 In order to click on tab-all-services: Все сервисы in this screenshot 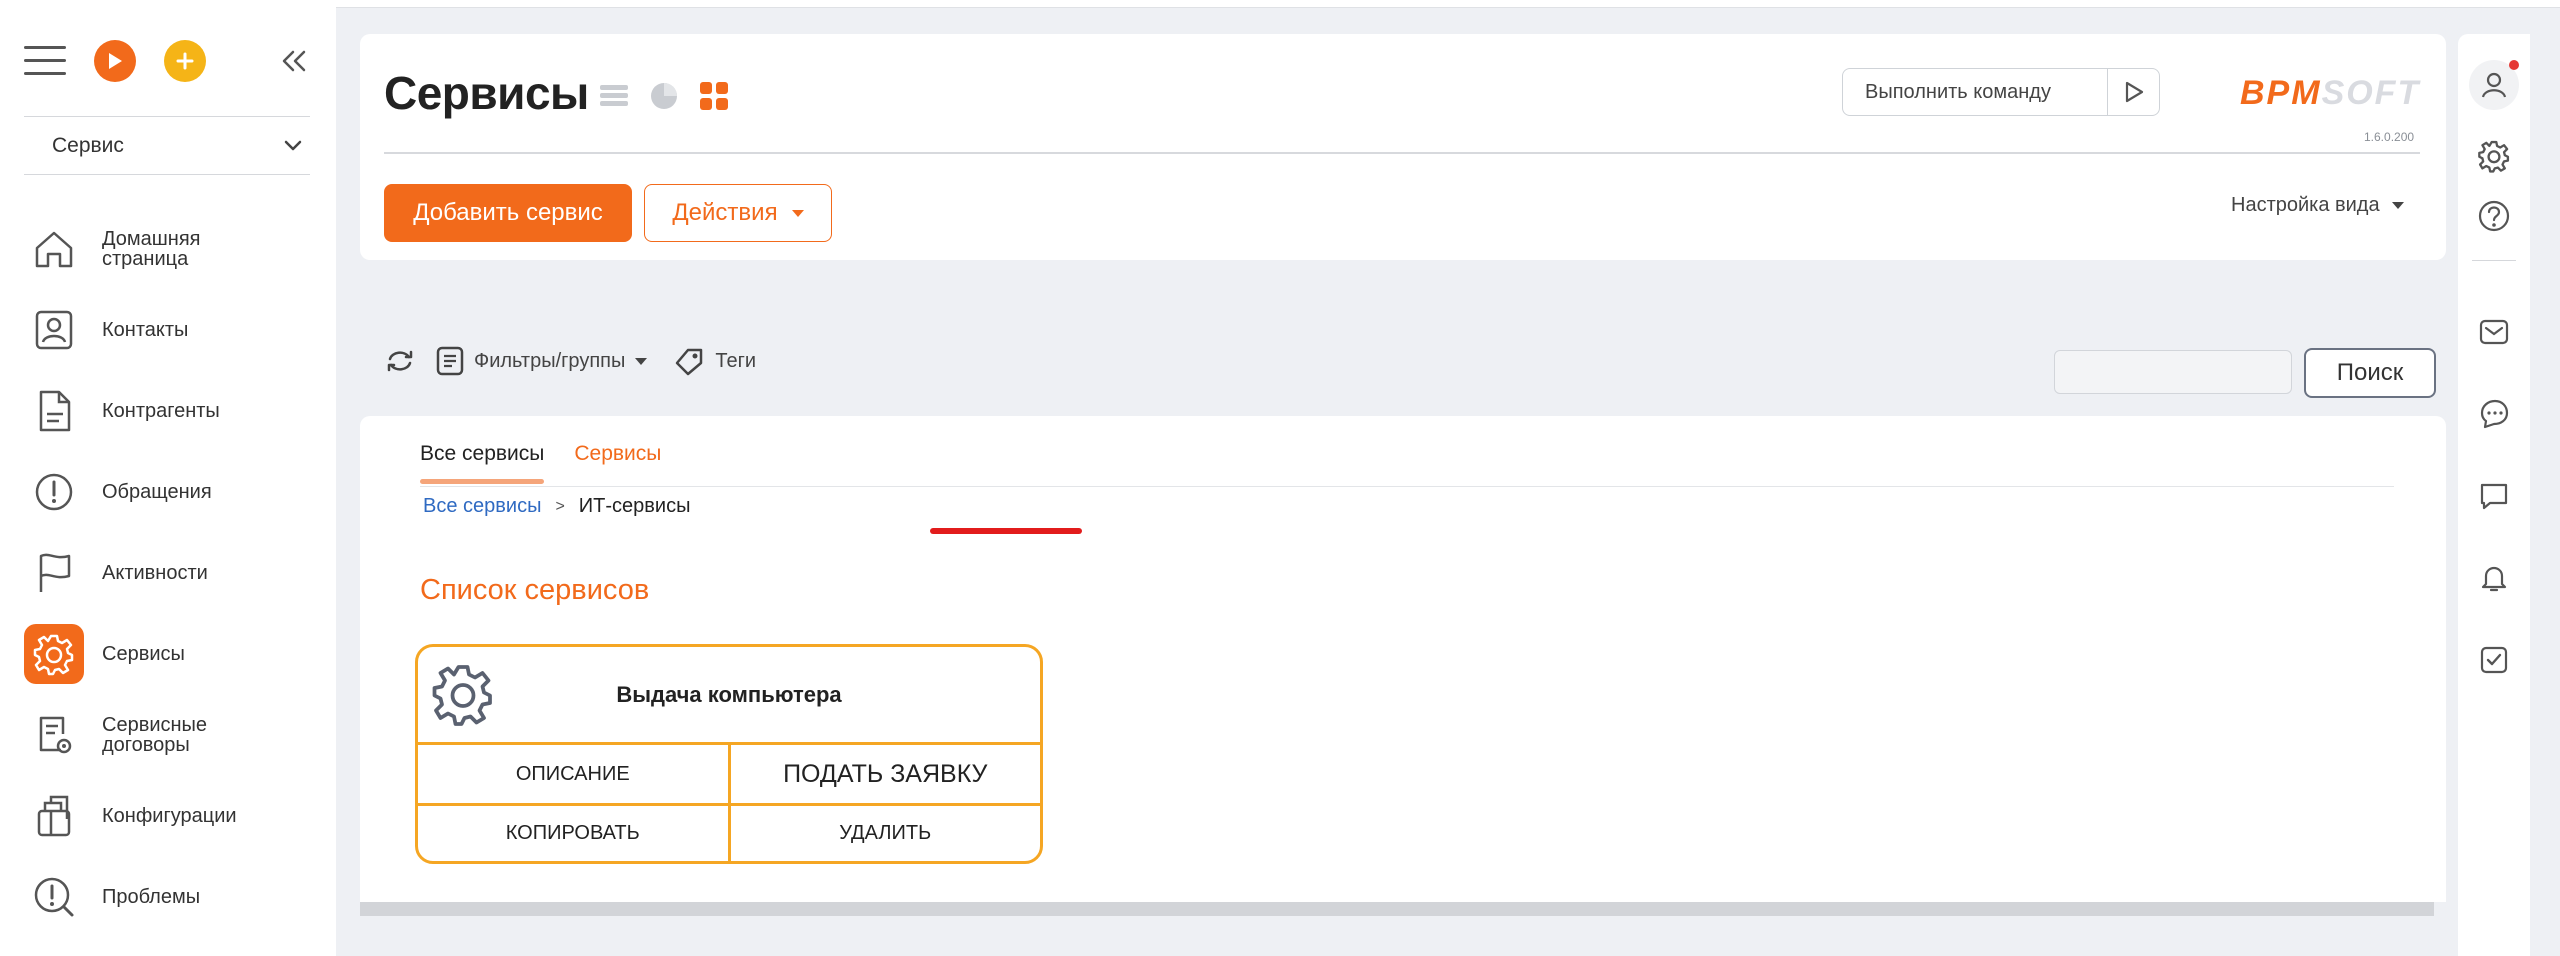, I will do `click(482, 463)`.